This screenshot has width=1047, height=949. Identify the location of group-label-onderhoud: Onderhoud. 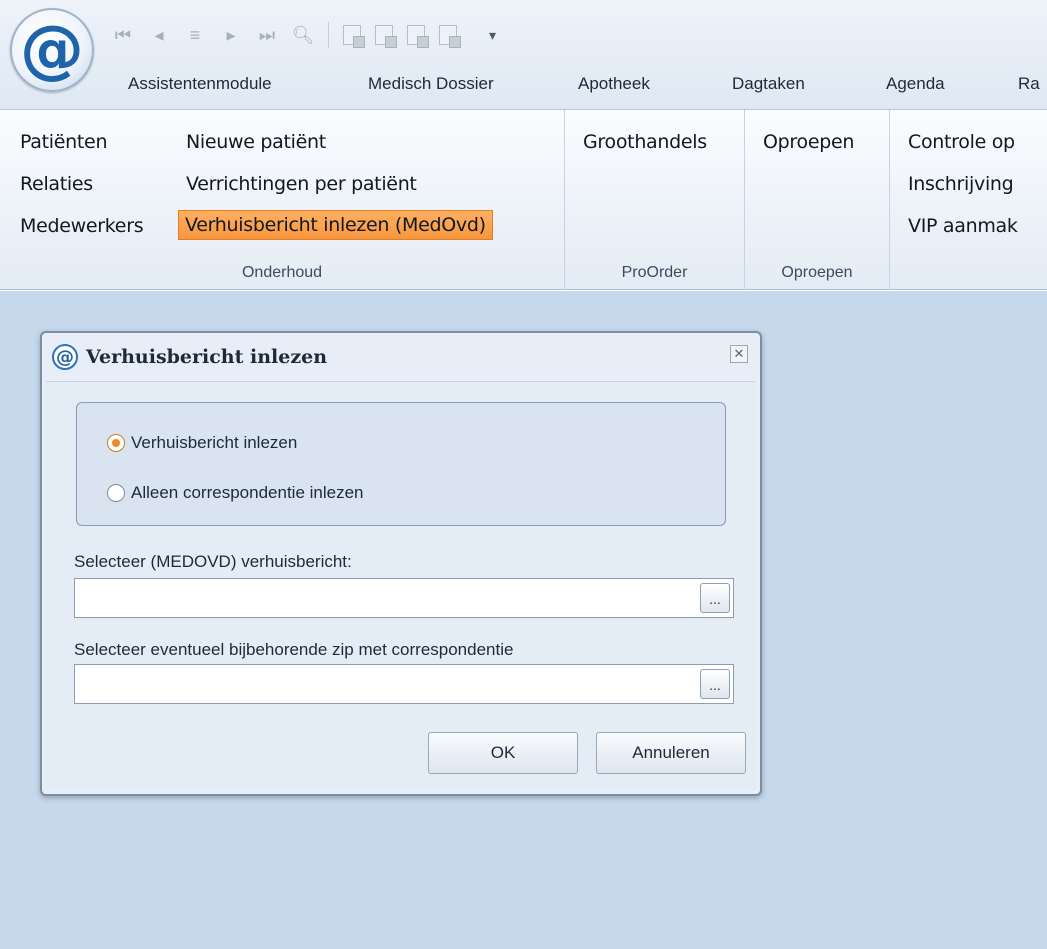
(282, 272).